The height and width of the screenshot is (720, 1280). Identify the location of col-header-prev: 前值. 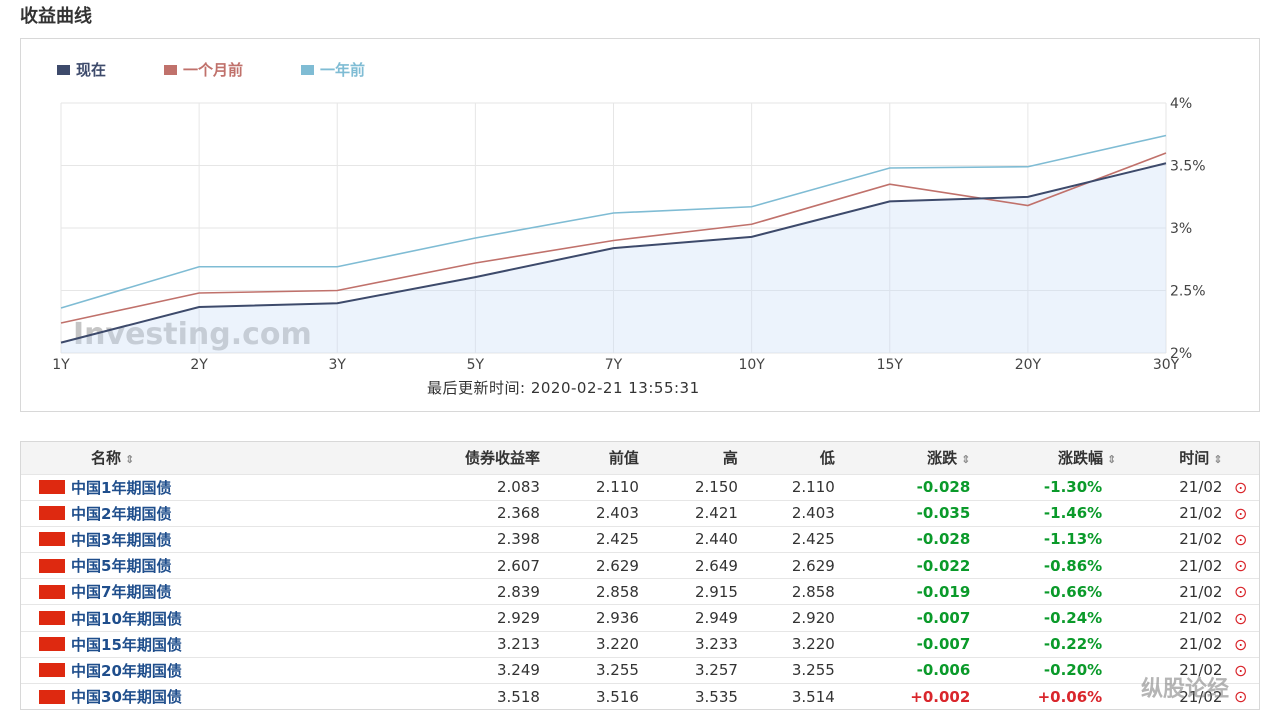
(589, 458).